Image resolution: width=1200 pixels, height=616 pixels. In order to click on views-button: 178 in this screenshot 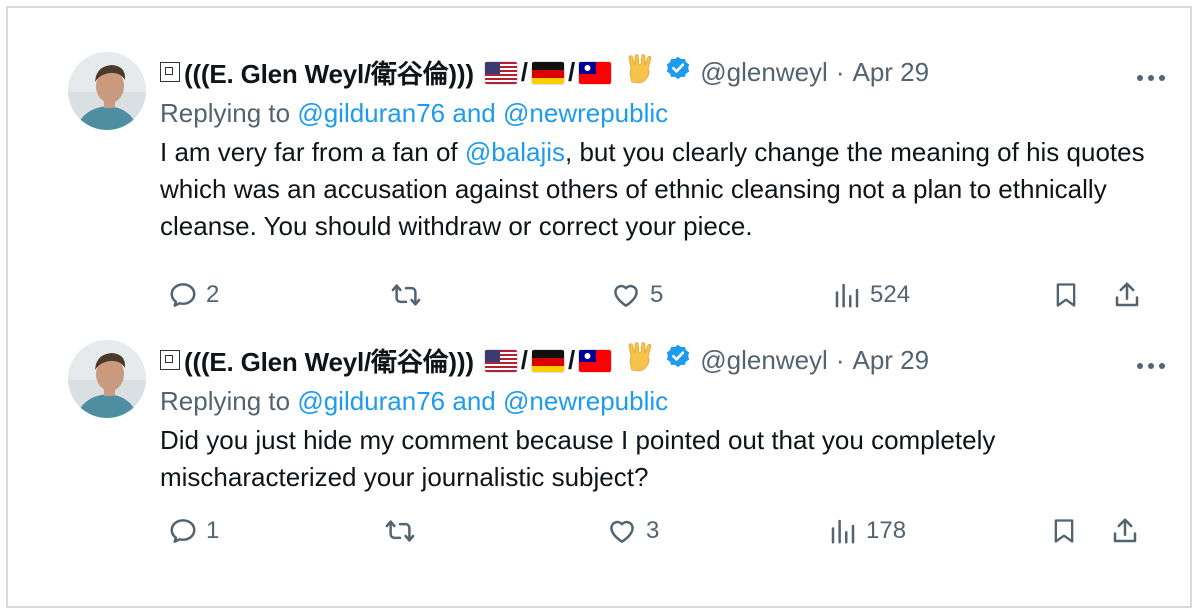, I will do `click(867, 531)`.